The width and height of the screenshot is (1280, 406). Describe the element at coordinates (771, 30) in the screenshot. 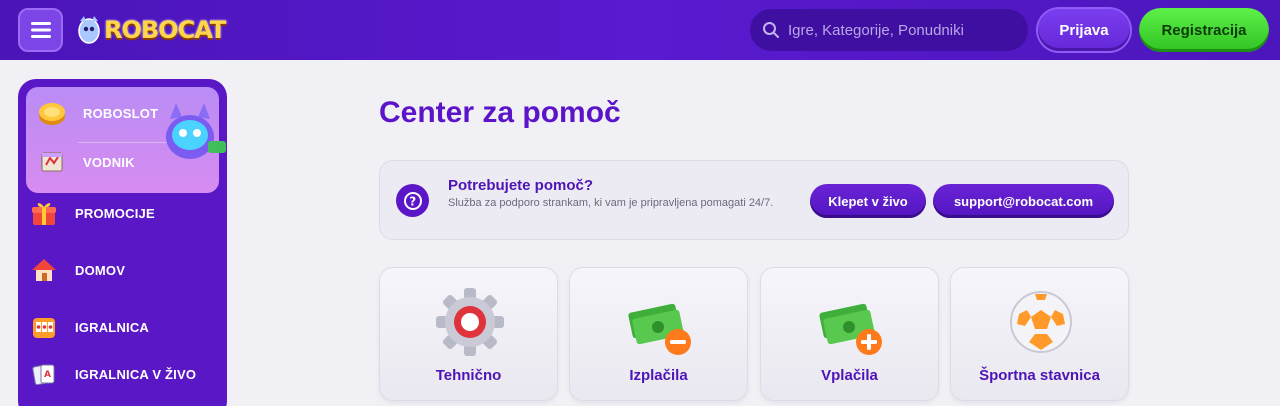

I see `search-icon` at that location.